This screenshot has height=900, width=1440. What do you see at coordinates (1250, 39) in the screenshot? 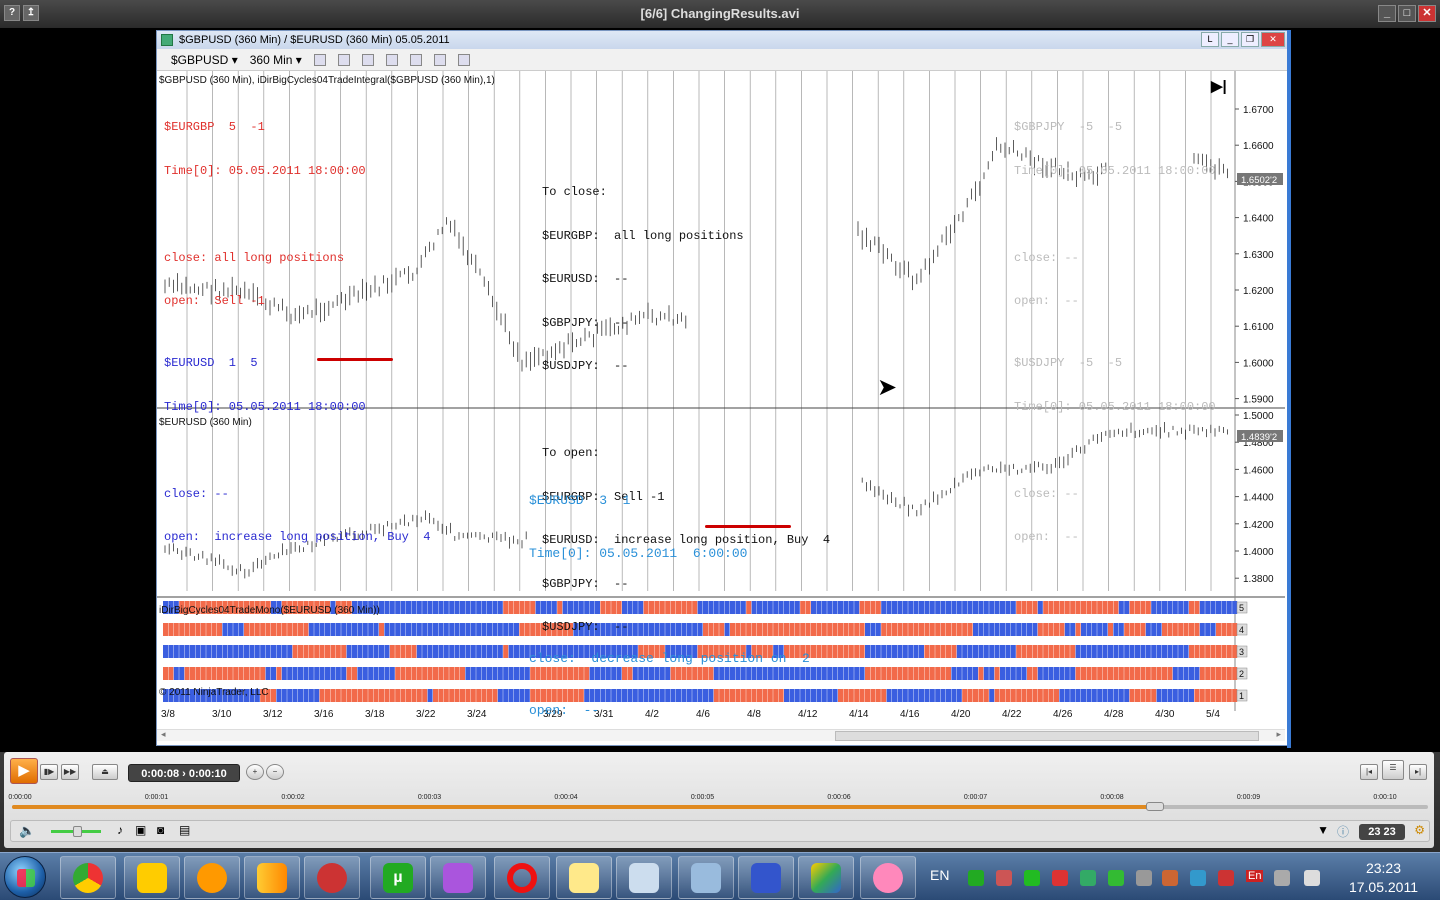
I see `chart-restore-button: ❐` at bounding box center [1250, 39].